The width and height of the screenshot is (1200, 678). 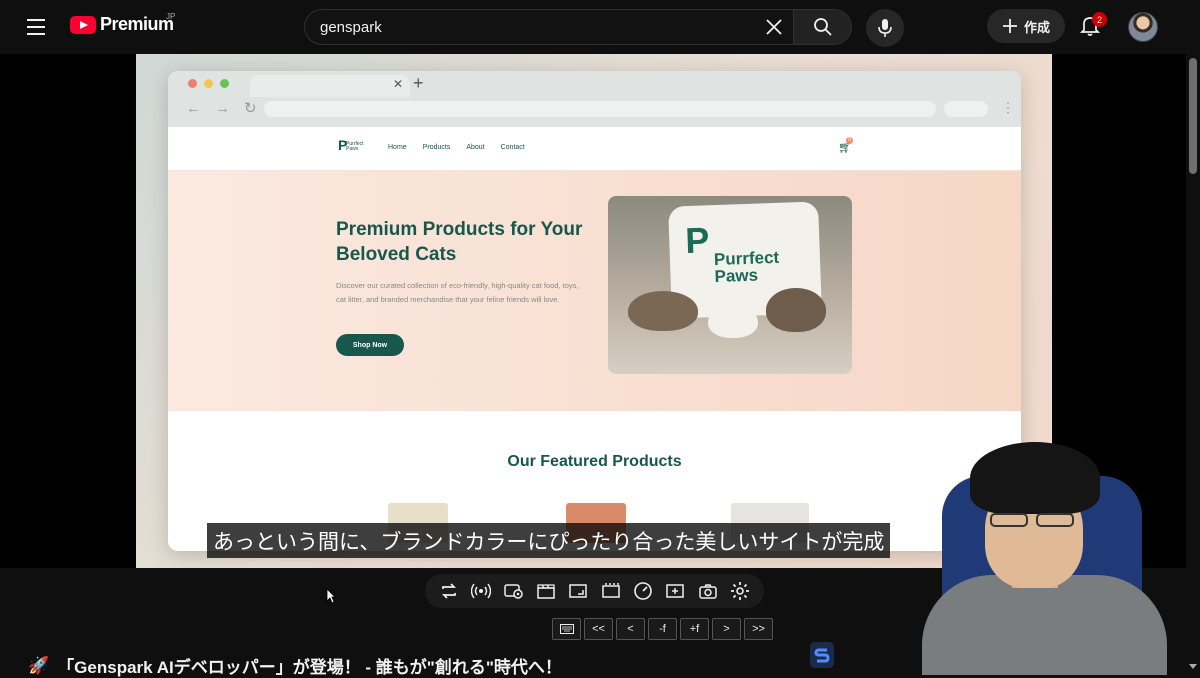 I want to click on frame-step-controls: << < -f +f > >>, so click(x=662, y=629).